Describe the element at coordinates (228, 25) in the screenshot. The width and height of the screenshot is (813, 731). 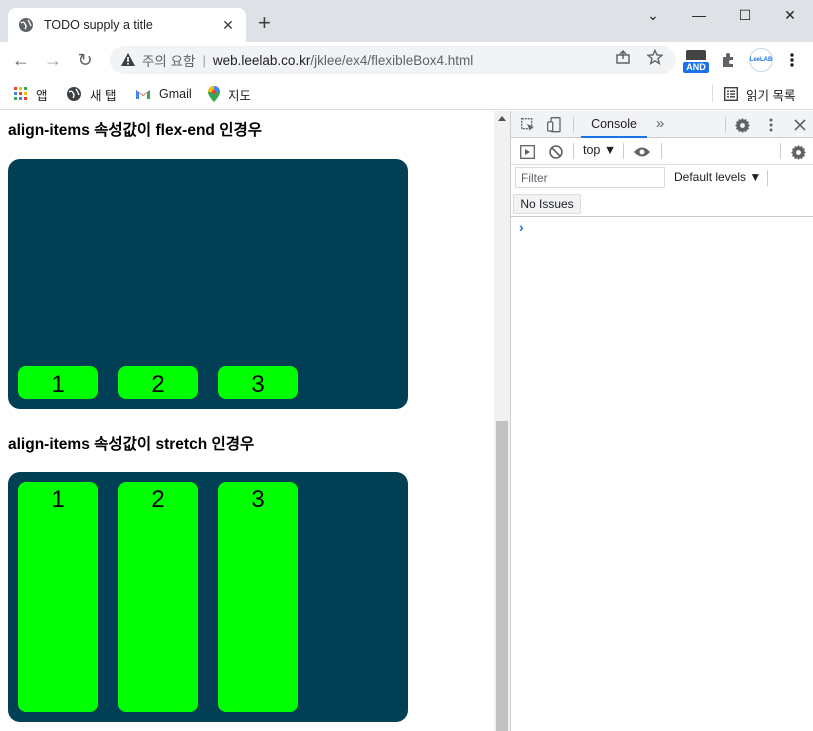
I see `tab-close-icon: ✕` at that location.